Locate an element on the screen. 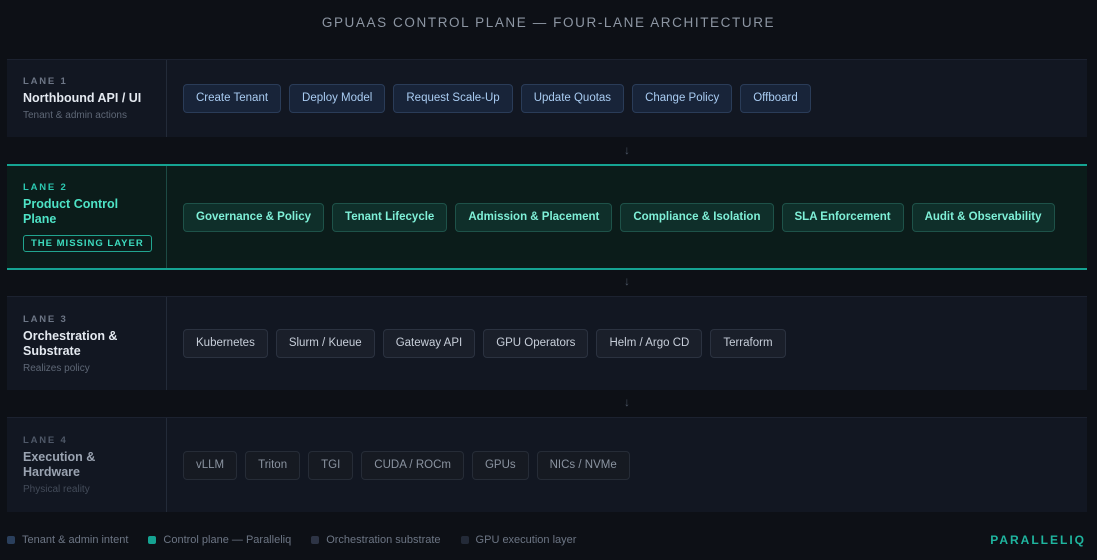 Image resolution: width=1097 pixels, height=560 pixels. legend-item-gpu-execution: GPU execution layer is located at coordinates (518, 540).